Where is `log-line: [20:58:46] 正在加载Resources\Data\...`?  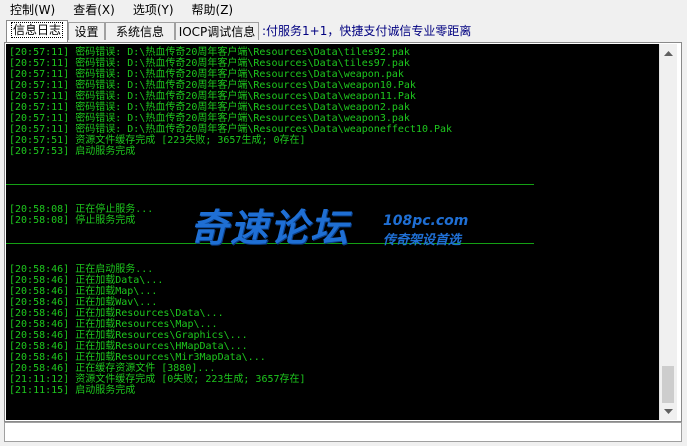
log-line: [20:58:46] 正在加载Resources\Data\... is located at coordinates (116, 313).